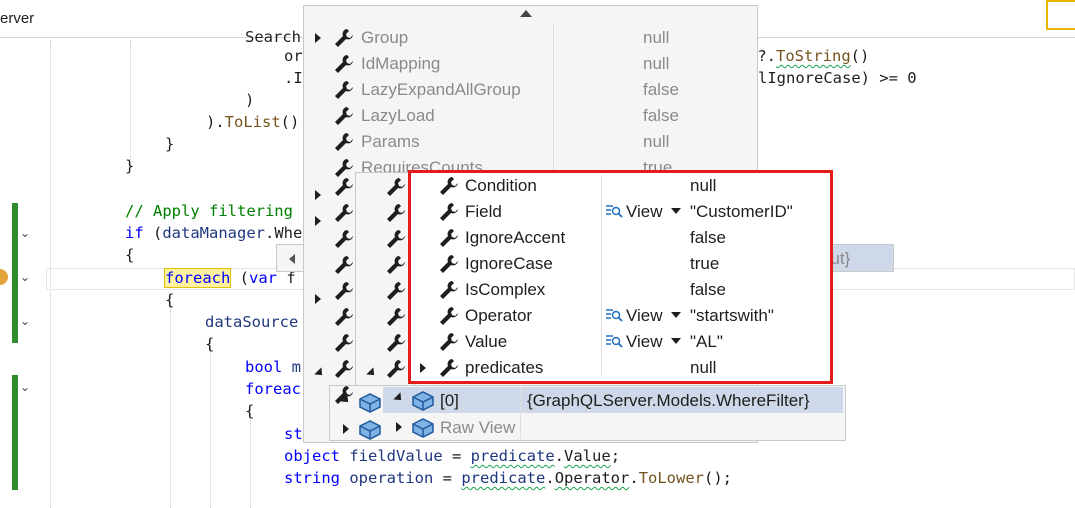 Image resolution: width=1075 pixels, height=508 pixels. What do you see at coordinates (530, 142) in the screenshot?
I see `outer-property-row: Params null` at bounding box center [530, 142].